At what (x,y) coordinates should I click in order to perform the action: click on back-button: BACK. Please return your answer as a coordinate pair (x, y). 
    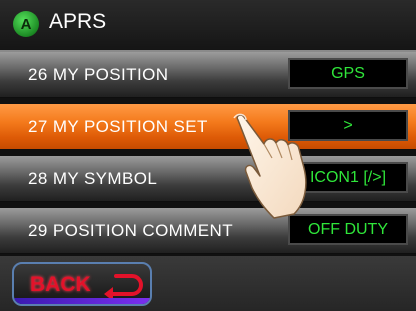
    Looking at the image, I should click on (82, 284).